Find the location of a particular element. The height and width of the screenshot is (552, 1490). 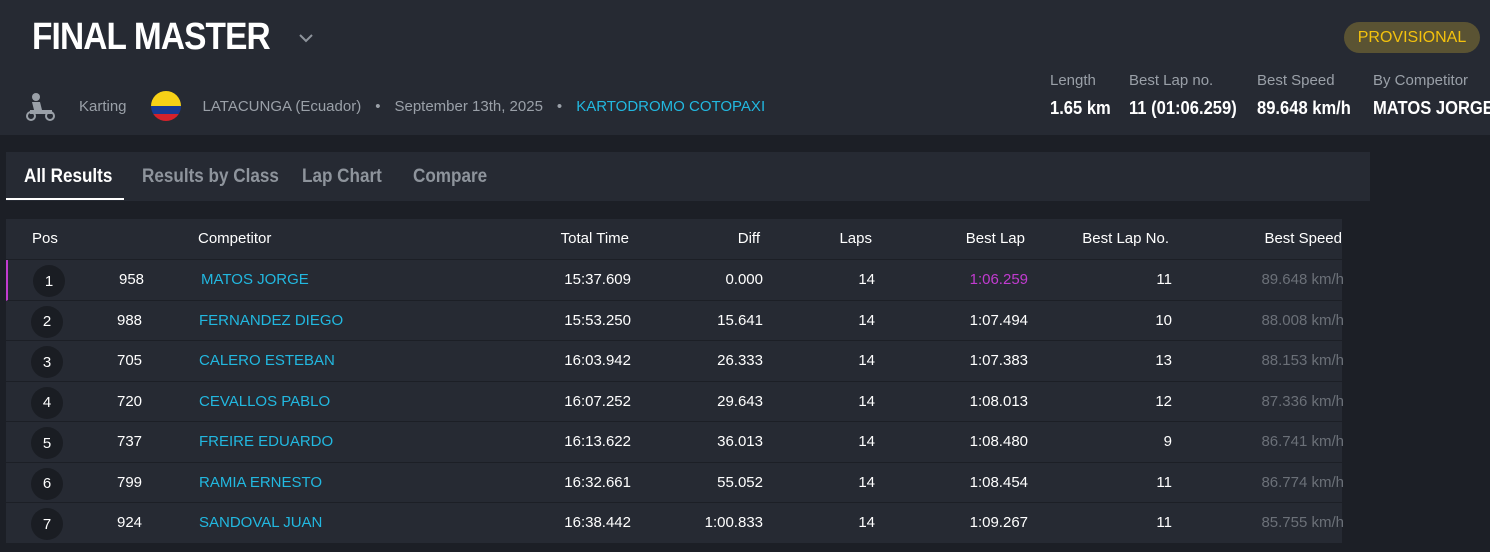

col-best-lap-no: Best Lap No. is located at coordinates (1125, 238).